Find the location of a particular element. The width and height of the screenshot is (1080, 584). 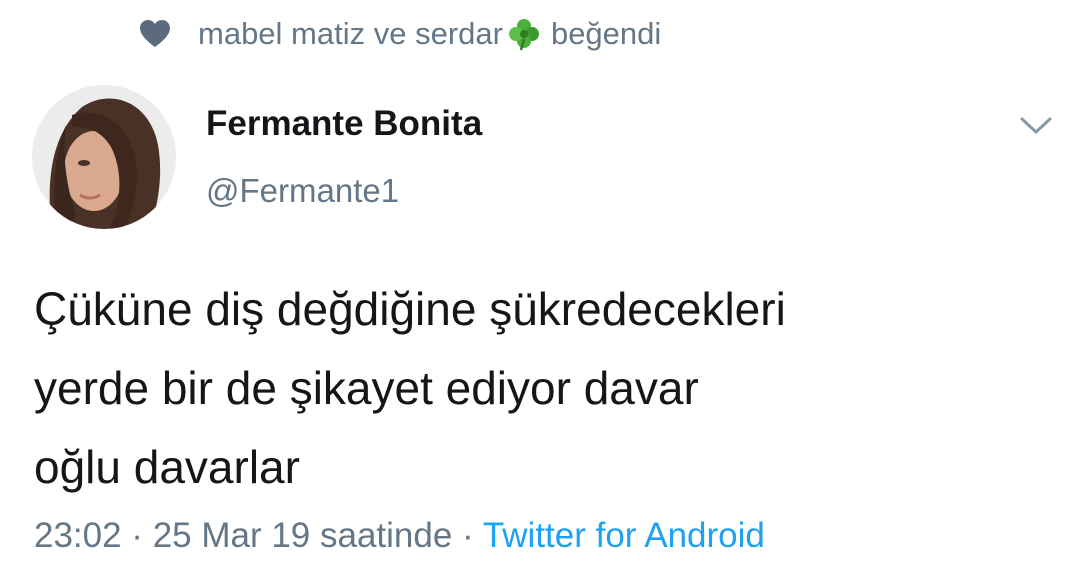

social-context-liked-by: mabel matiz ve serdar beğendi is located at coordinates (400, 34).